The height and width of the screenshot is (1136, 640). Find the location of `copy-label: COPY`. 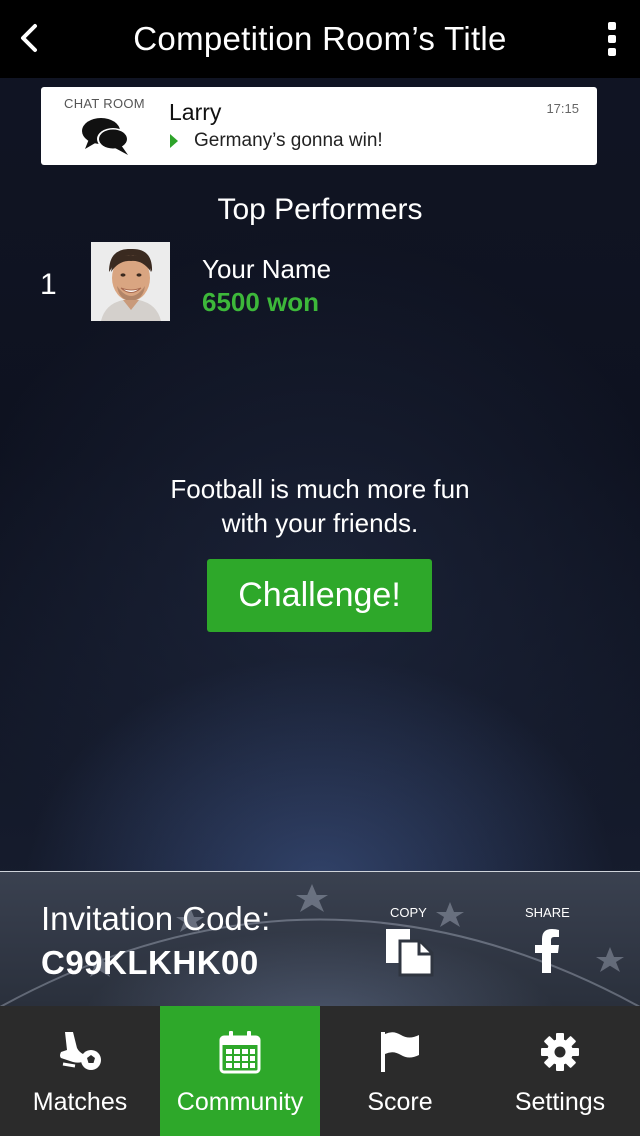

copy-label: COPY is located at coordinates (408, 912).